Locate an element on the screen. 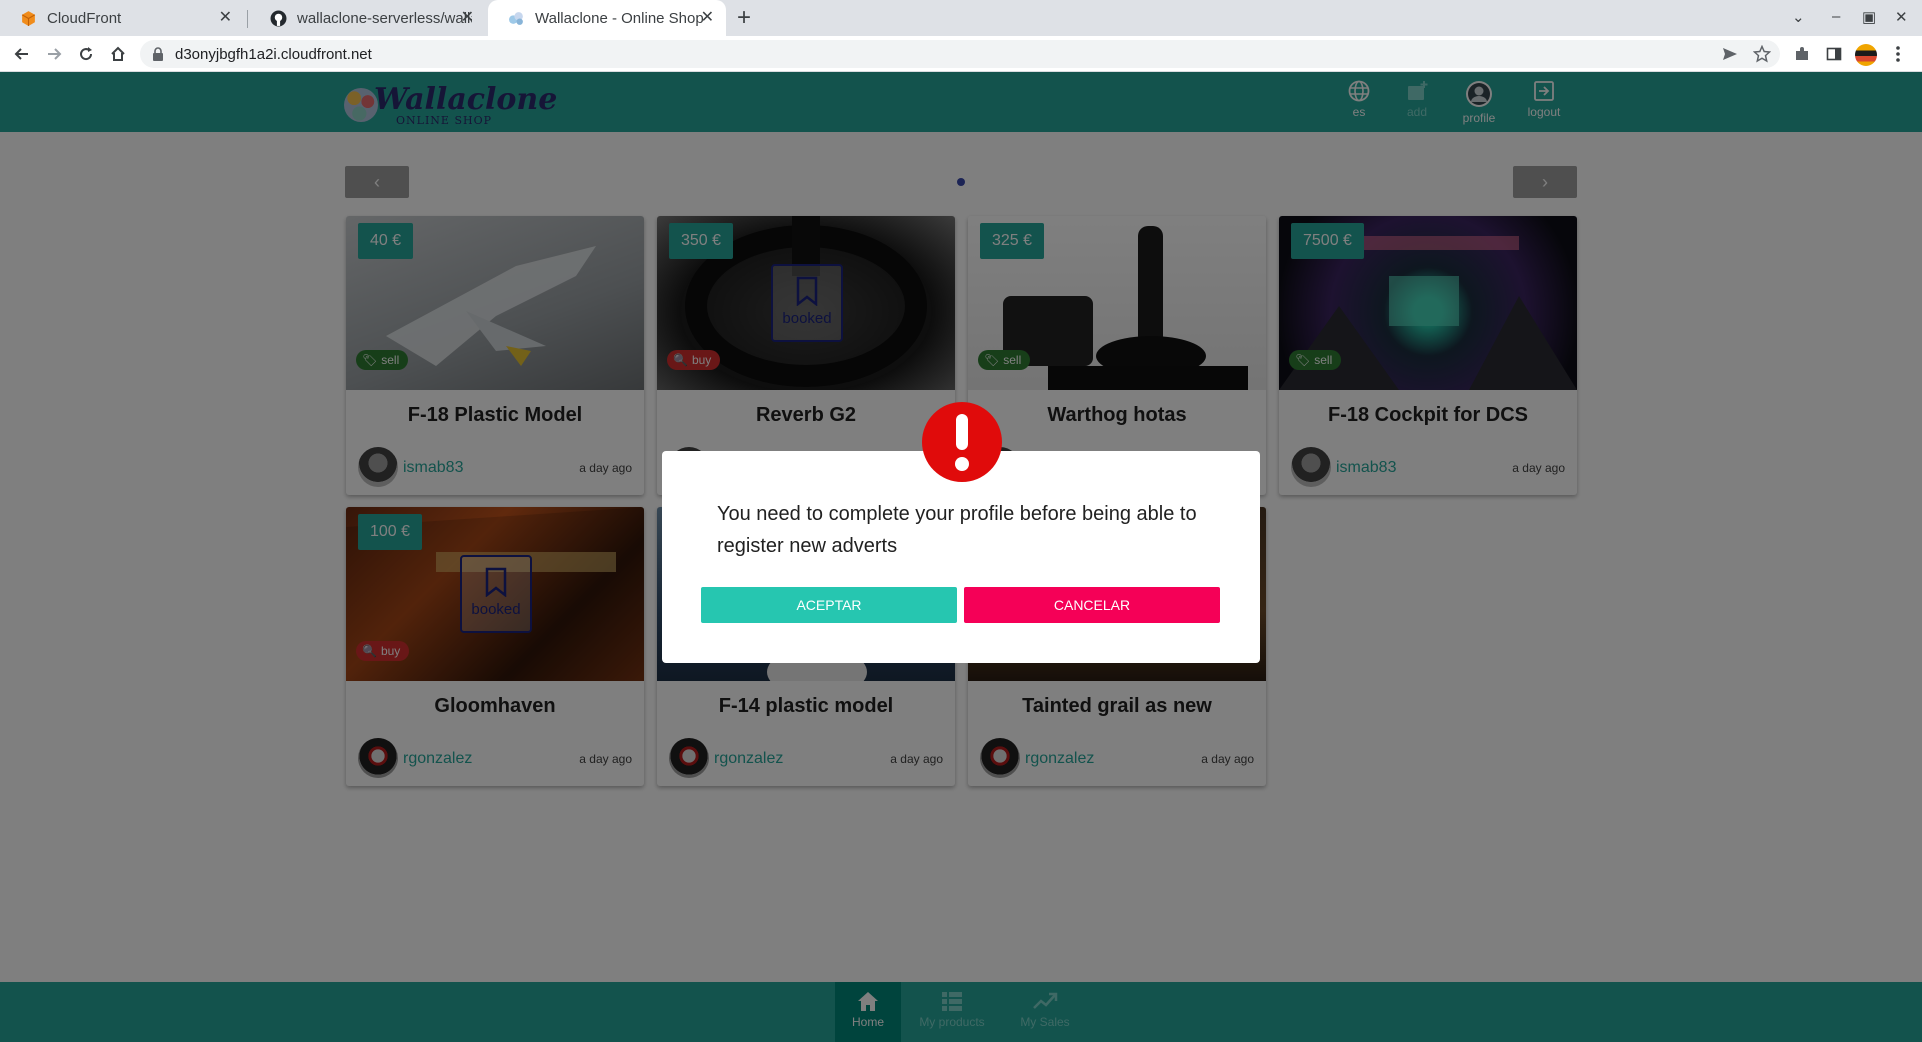 This screenshot has width=1922, height=1042. new-tab-icon: + is located at coordinates (744, 18).